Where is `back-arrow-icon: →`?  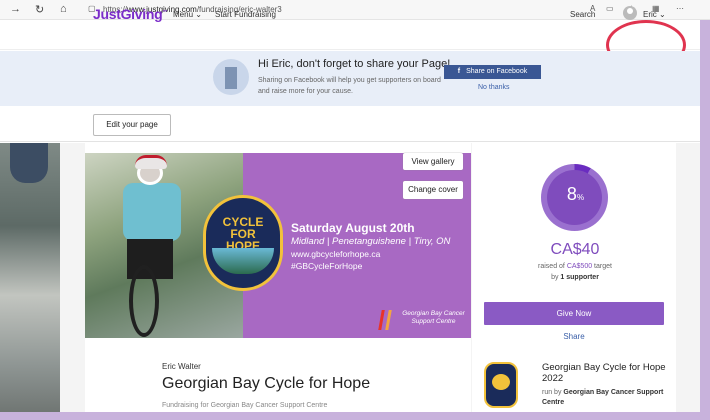
back-arrow-icon: → is located at coordinates (15, 9).